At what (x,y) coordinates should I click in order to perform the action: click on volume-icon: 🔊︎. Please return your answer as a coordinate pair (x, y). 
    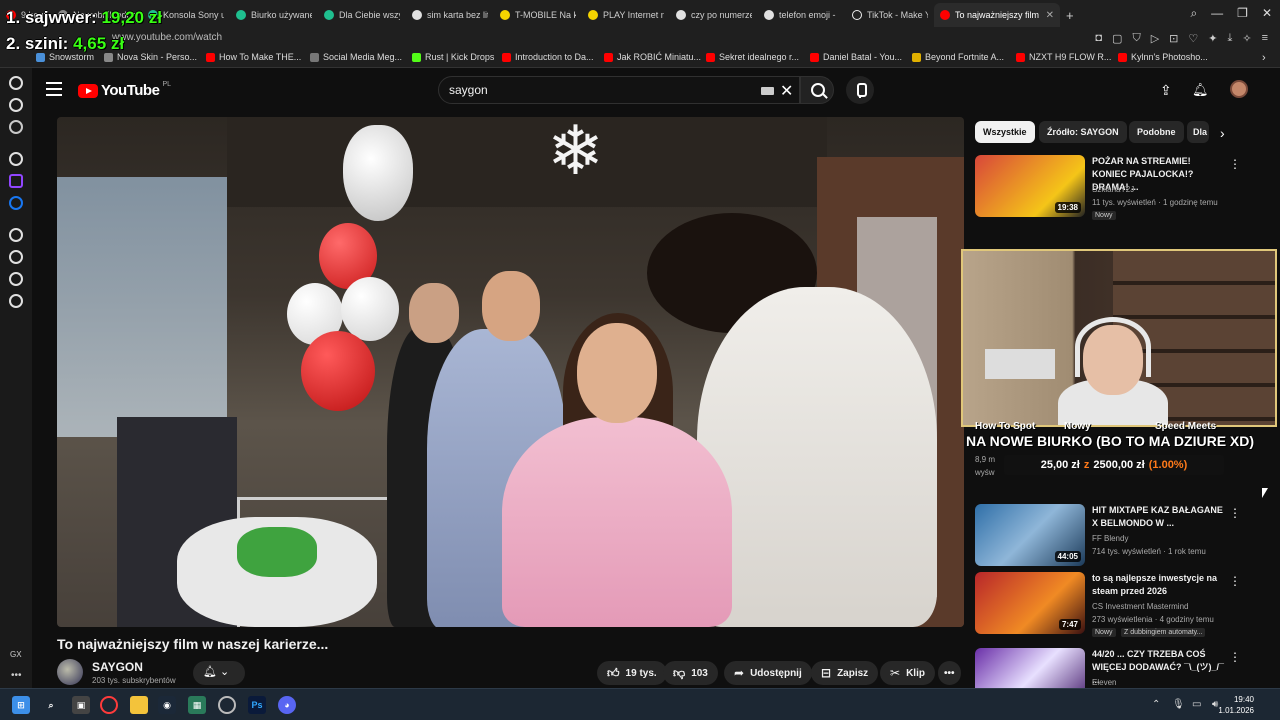
    Looking at the image, I should click on (1215, 704).